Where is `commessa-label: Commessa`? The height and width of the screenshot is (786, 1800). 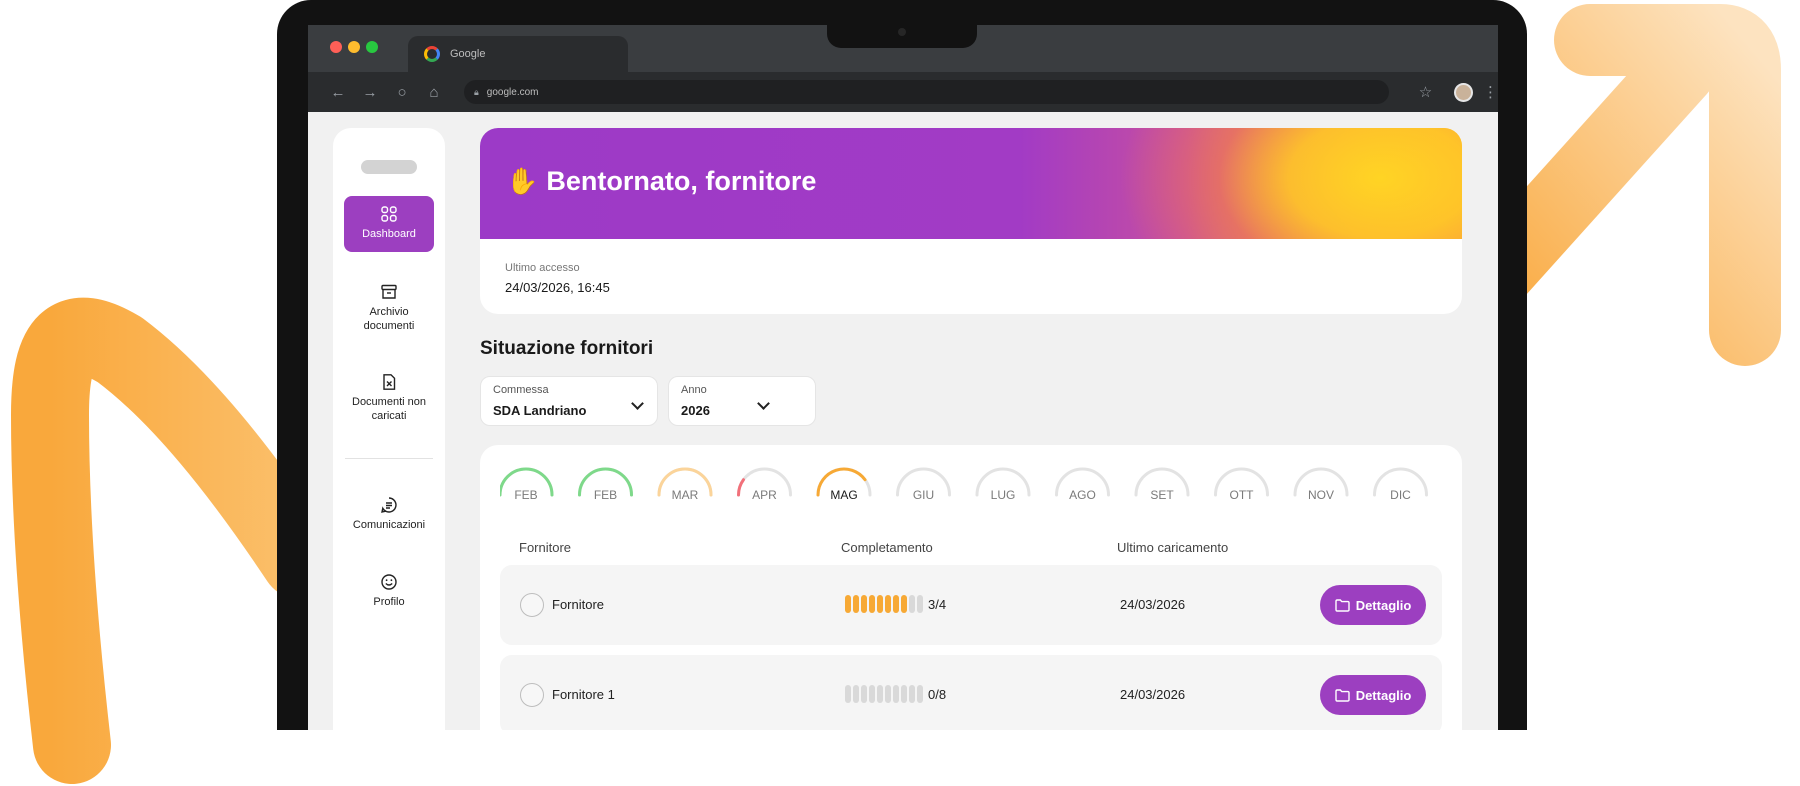 commessa-label: Commessa is located at coordinates (521, 390).